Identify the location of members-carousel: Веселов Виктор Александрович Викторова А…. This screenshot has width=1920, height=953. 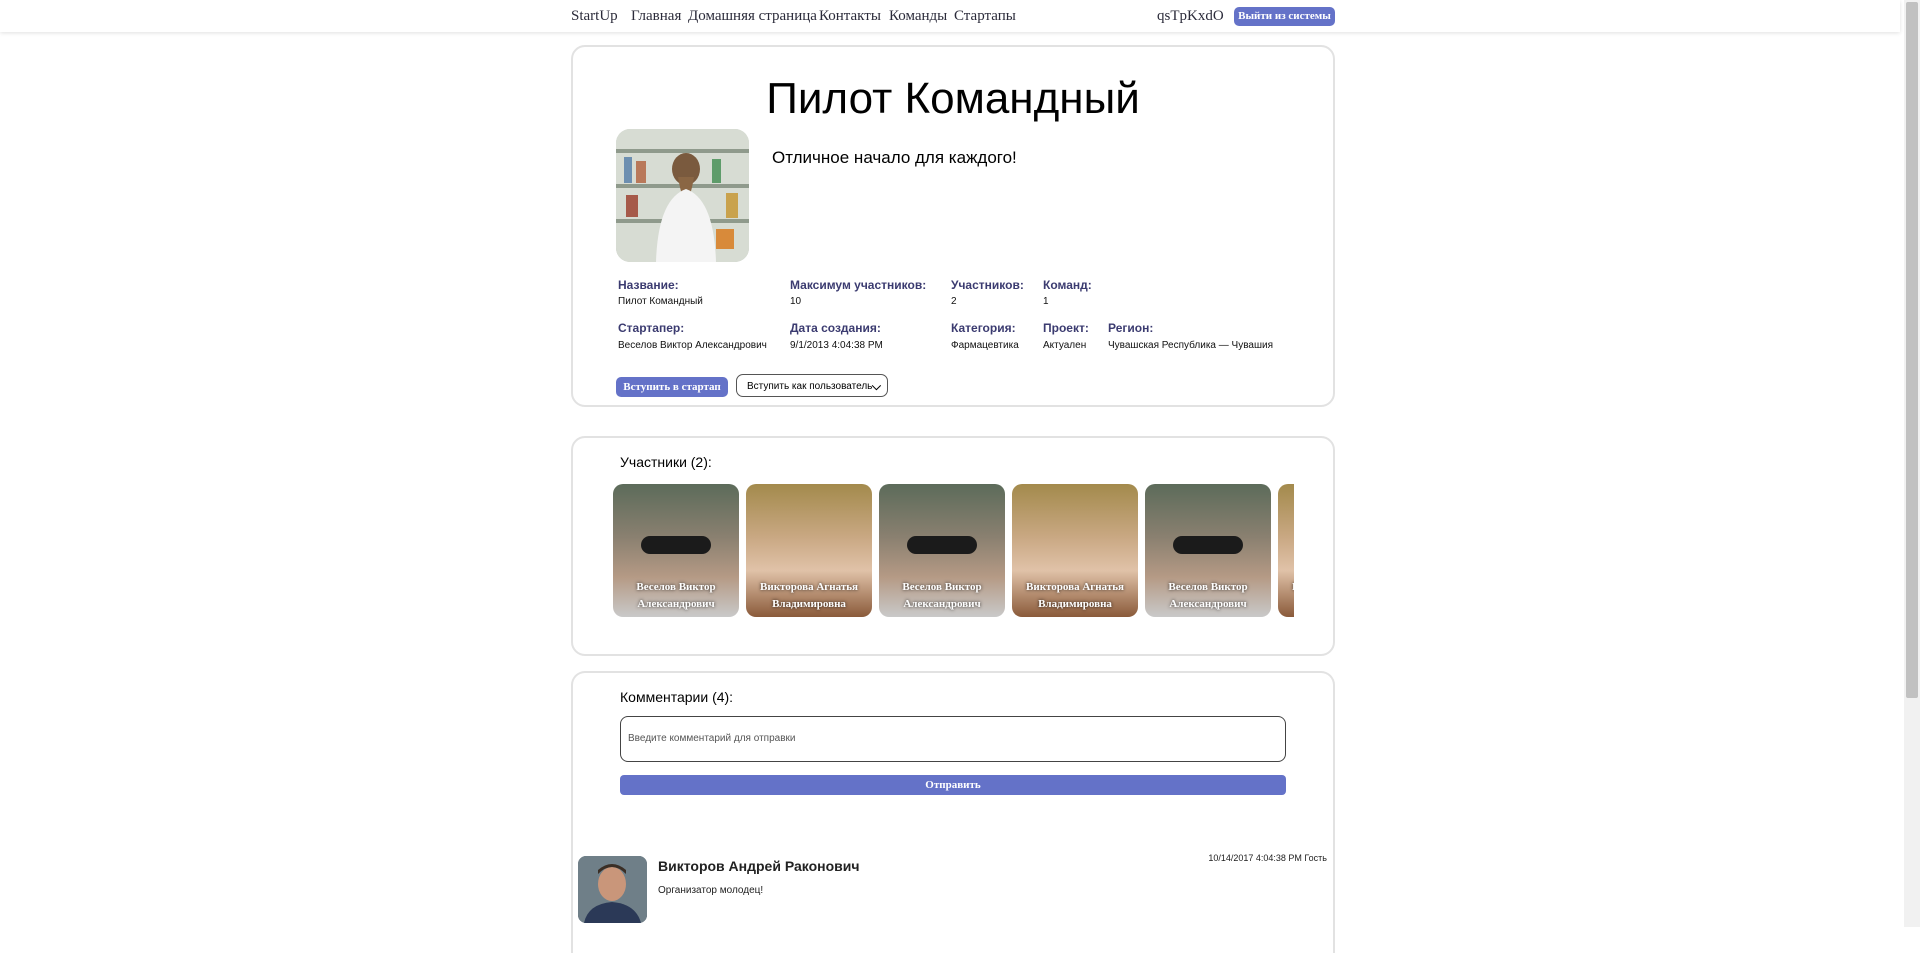
(953, 550).